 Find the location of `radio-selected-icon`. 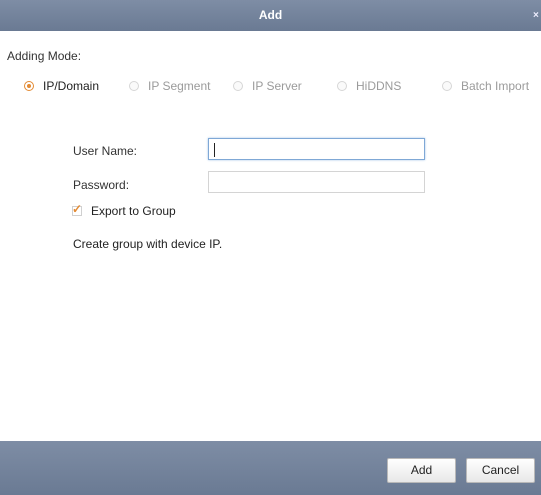

radio-selected-icon is located at coordinates (29, 86).